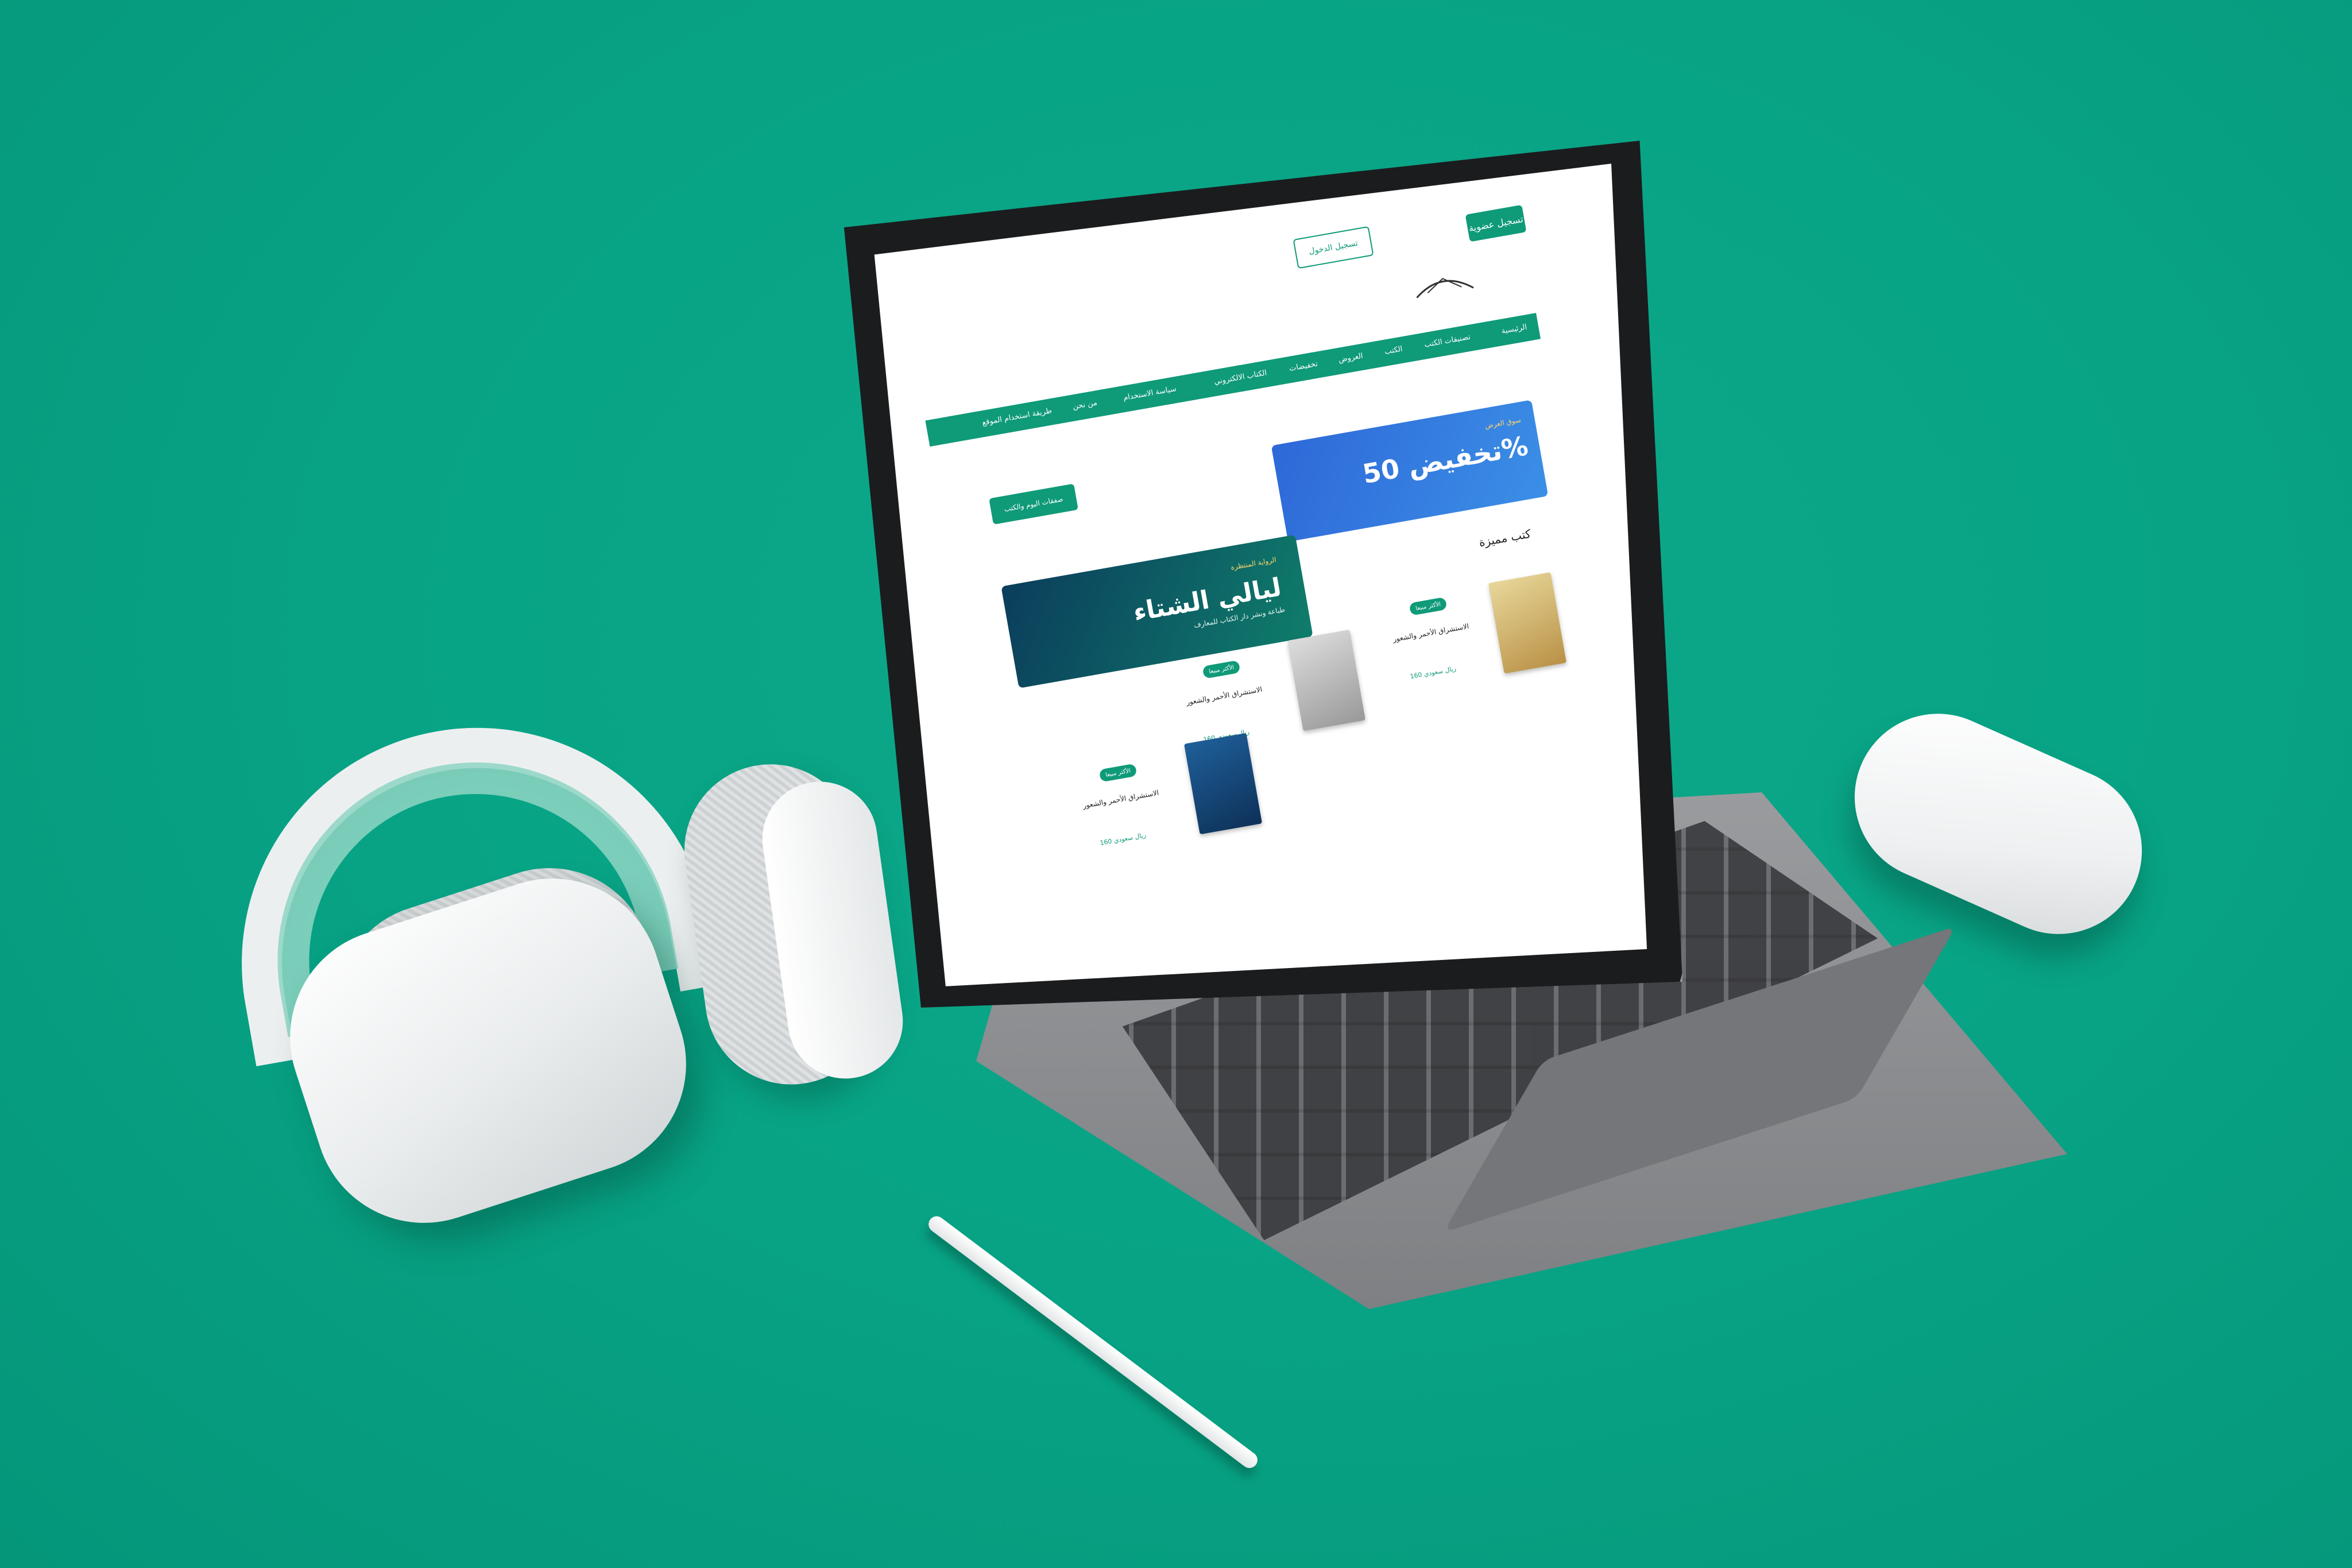 This screenshot has height=1568, width=2352. Describe the element at coordinates (1351, 358) in the screenshot. I see `nav-item-offers: العروض` at that location.